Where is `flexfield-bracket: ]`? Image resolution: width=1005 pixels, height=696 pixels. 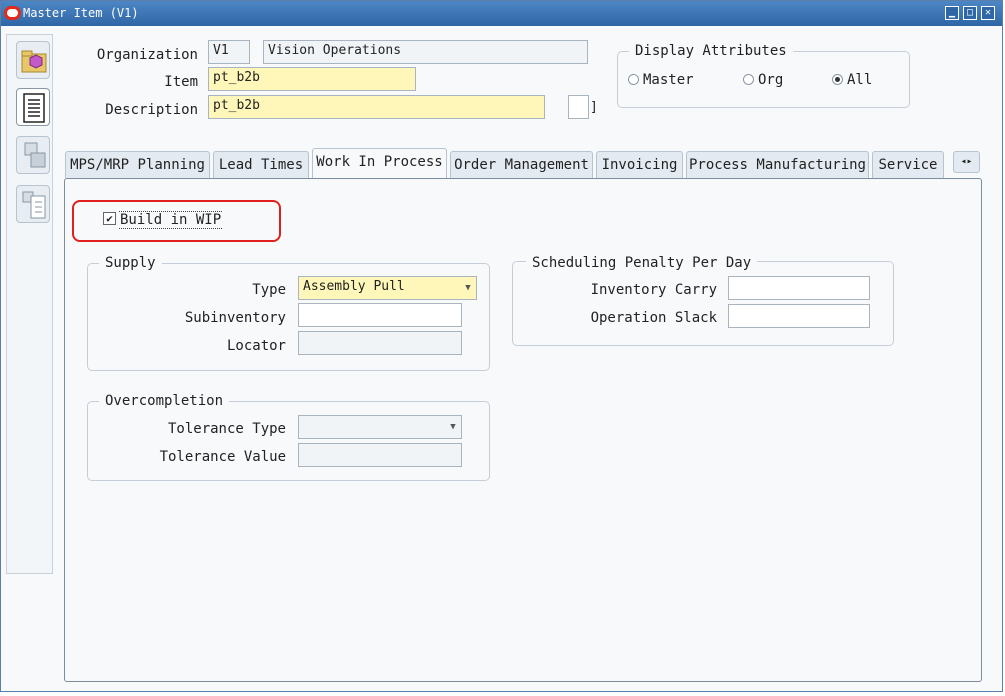 flexfield-bracket: ] is located at coordinates (594, 107).